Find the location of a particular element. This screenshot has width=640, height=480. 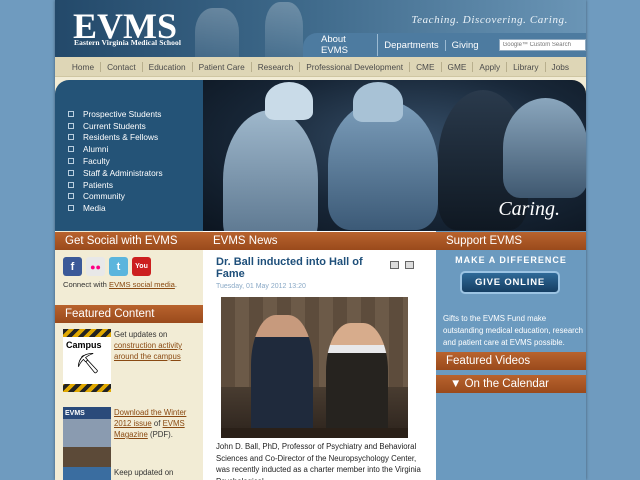

nav-library: Library is located at coordinates (526, 66).